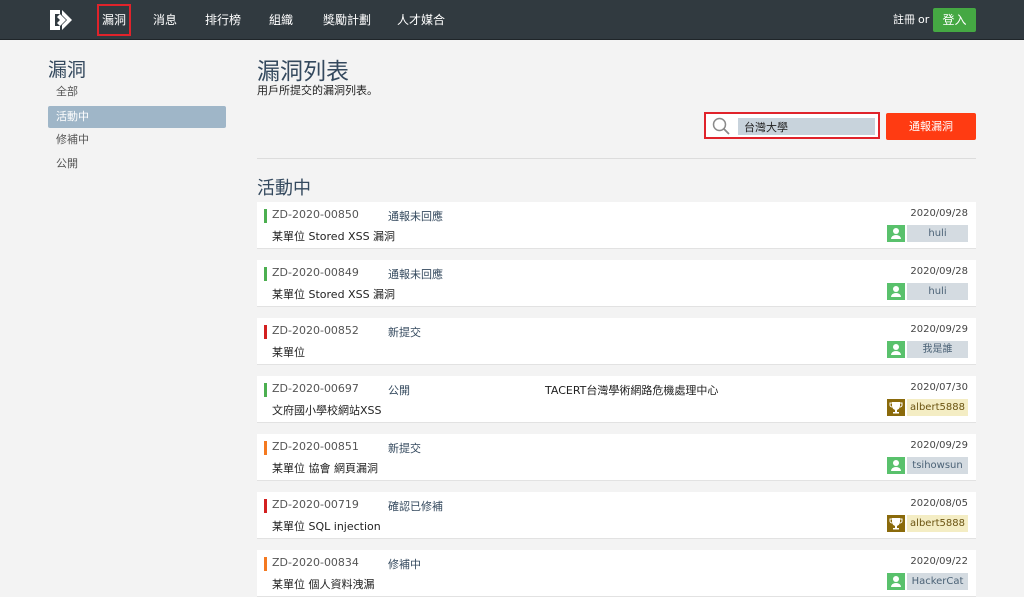 The image size is (1024, 597). What do you see at coordinates (806, 126) in the screenshot?
I see `search-input` at bounding box center [806, 126].